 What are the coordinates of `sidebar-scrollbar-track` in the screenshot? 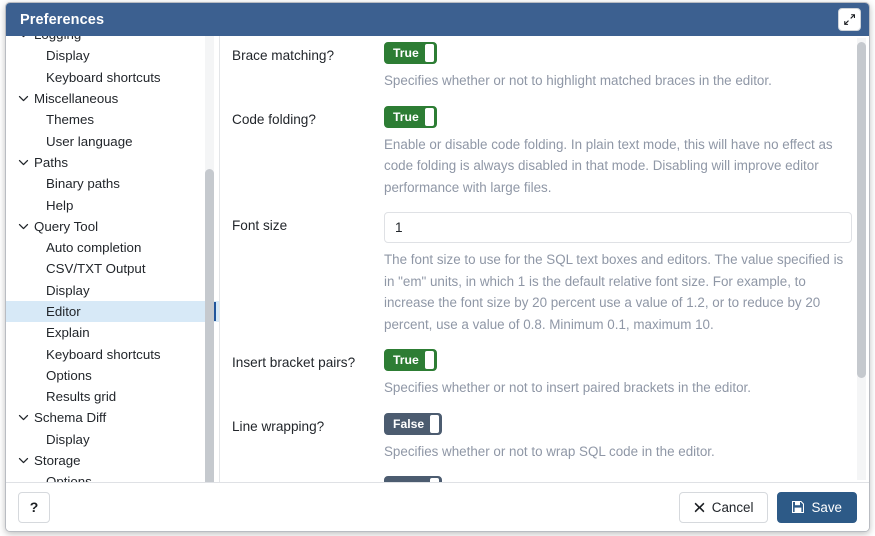 It's located at (209, 259).